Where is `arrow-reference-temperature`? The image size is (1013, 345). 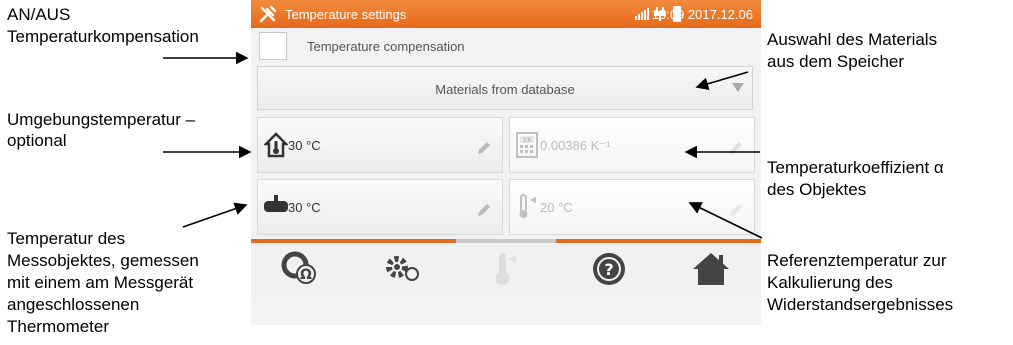 arrow-reference-temperature is located at coordinates (725, 220).